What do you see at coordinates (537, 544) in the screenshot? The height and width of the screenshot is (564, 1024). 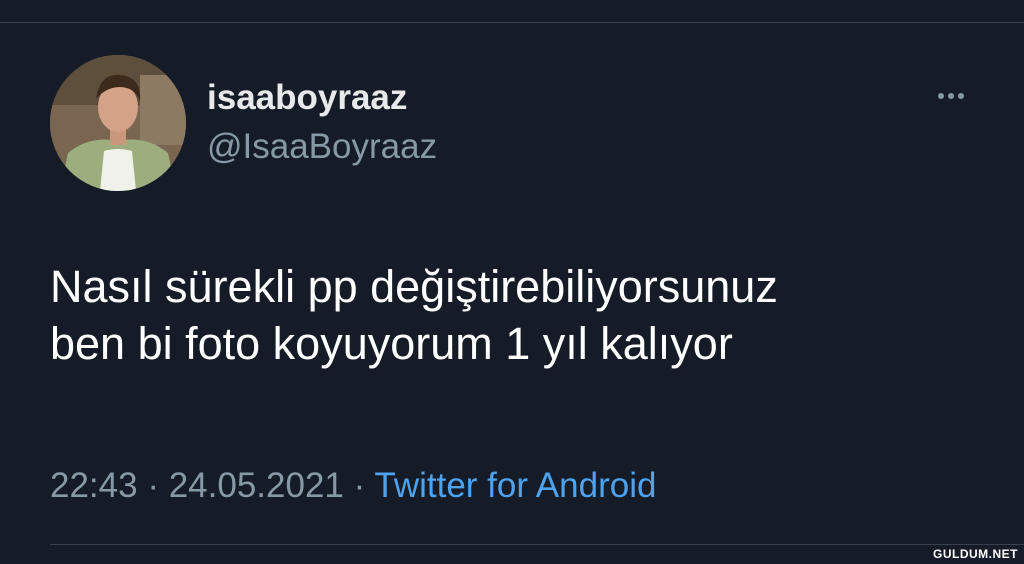 I see `bottom-divider` at bounding box center [537, 544].